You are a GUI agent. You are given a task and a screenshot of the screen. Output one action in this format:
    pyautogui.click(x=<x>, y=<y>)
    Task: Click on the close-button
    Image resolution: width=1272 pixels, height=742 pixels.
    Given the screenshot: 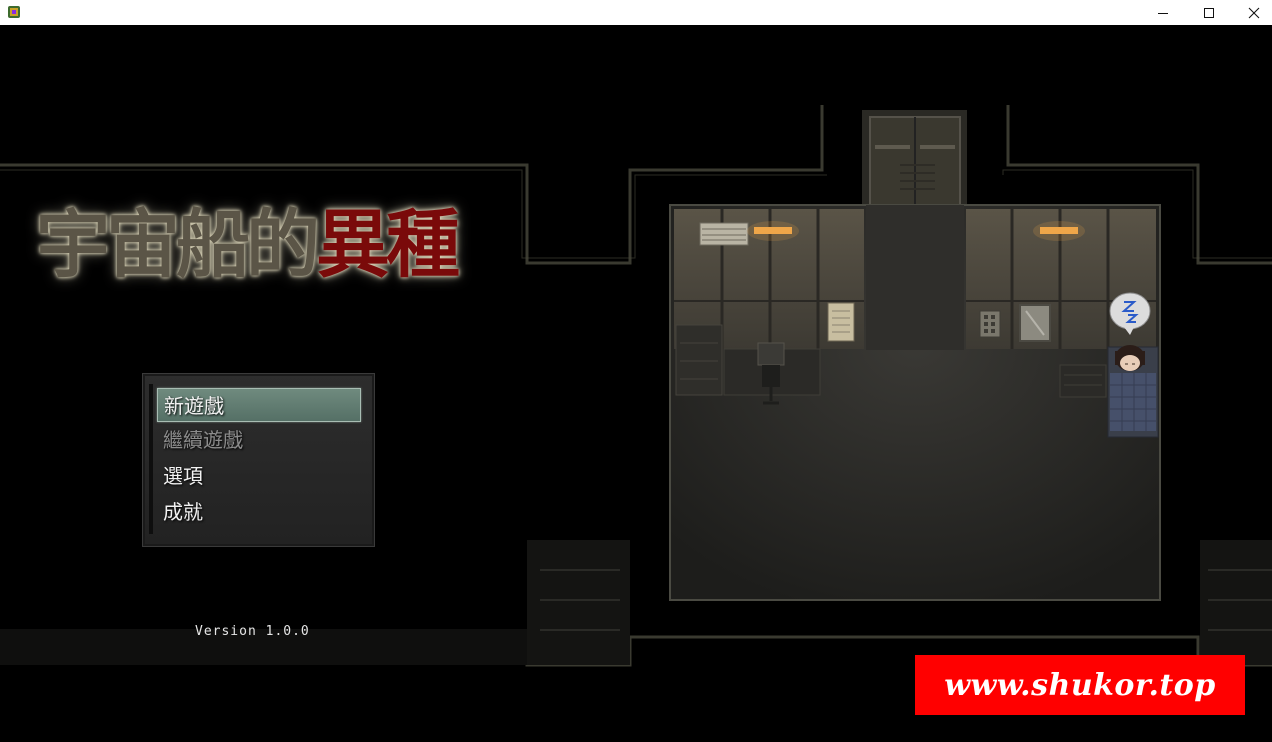 What is the action you would take?
    pyautogui.click(x=1251, y=12)
    